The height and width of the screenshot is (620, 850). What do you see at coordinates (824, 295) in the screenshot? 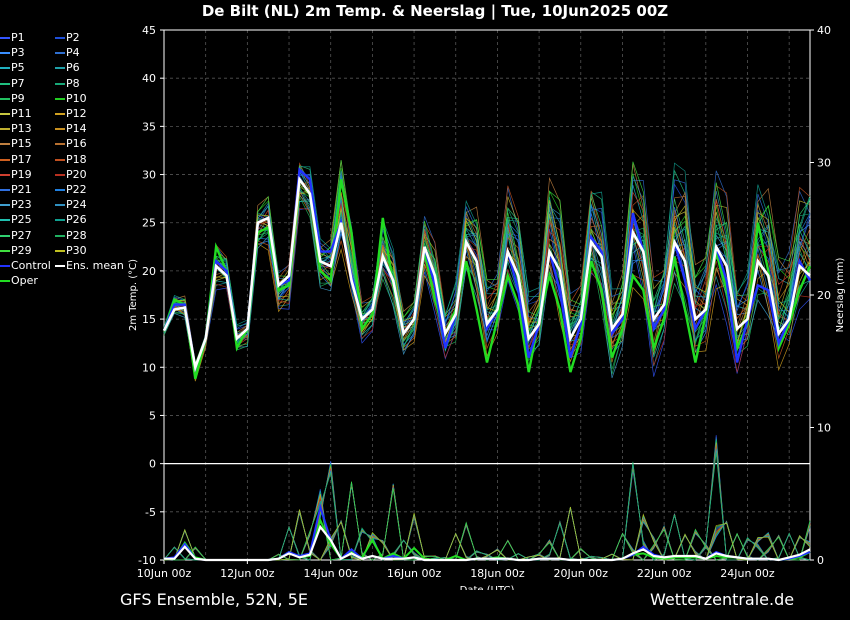
I see `y2-tick-label: 20` at bounding box center [824, 295].